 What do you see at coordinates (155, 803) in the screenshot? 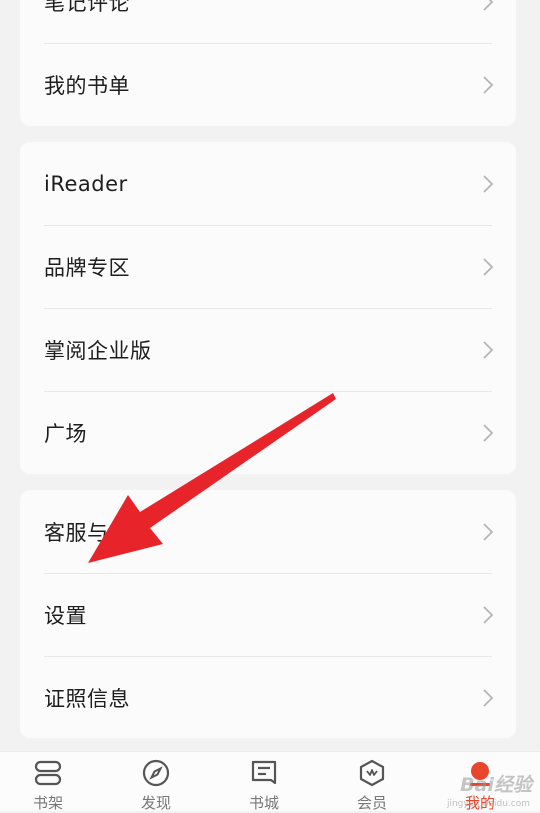
I see `tab-label: 发现` at bounding box center [155, 803].